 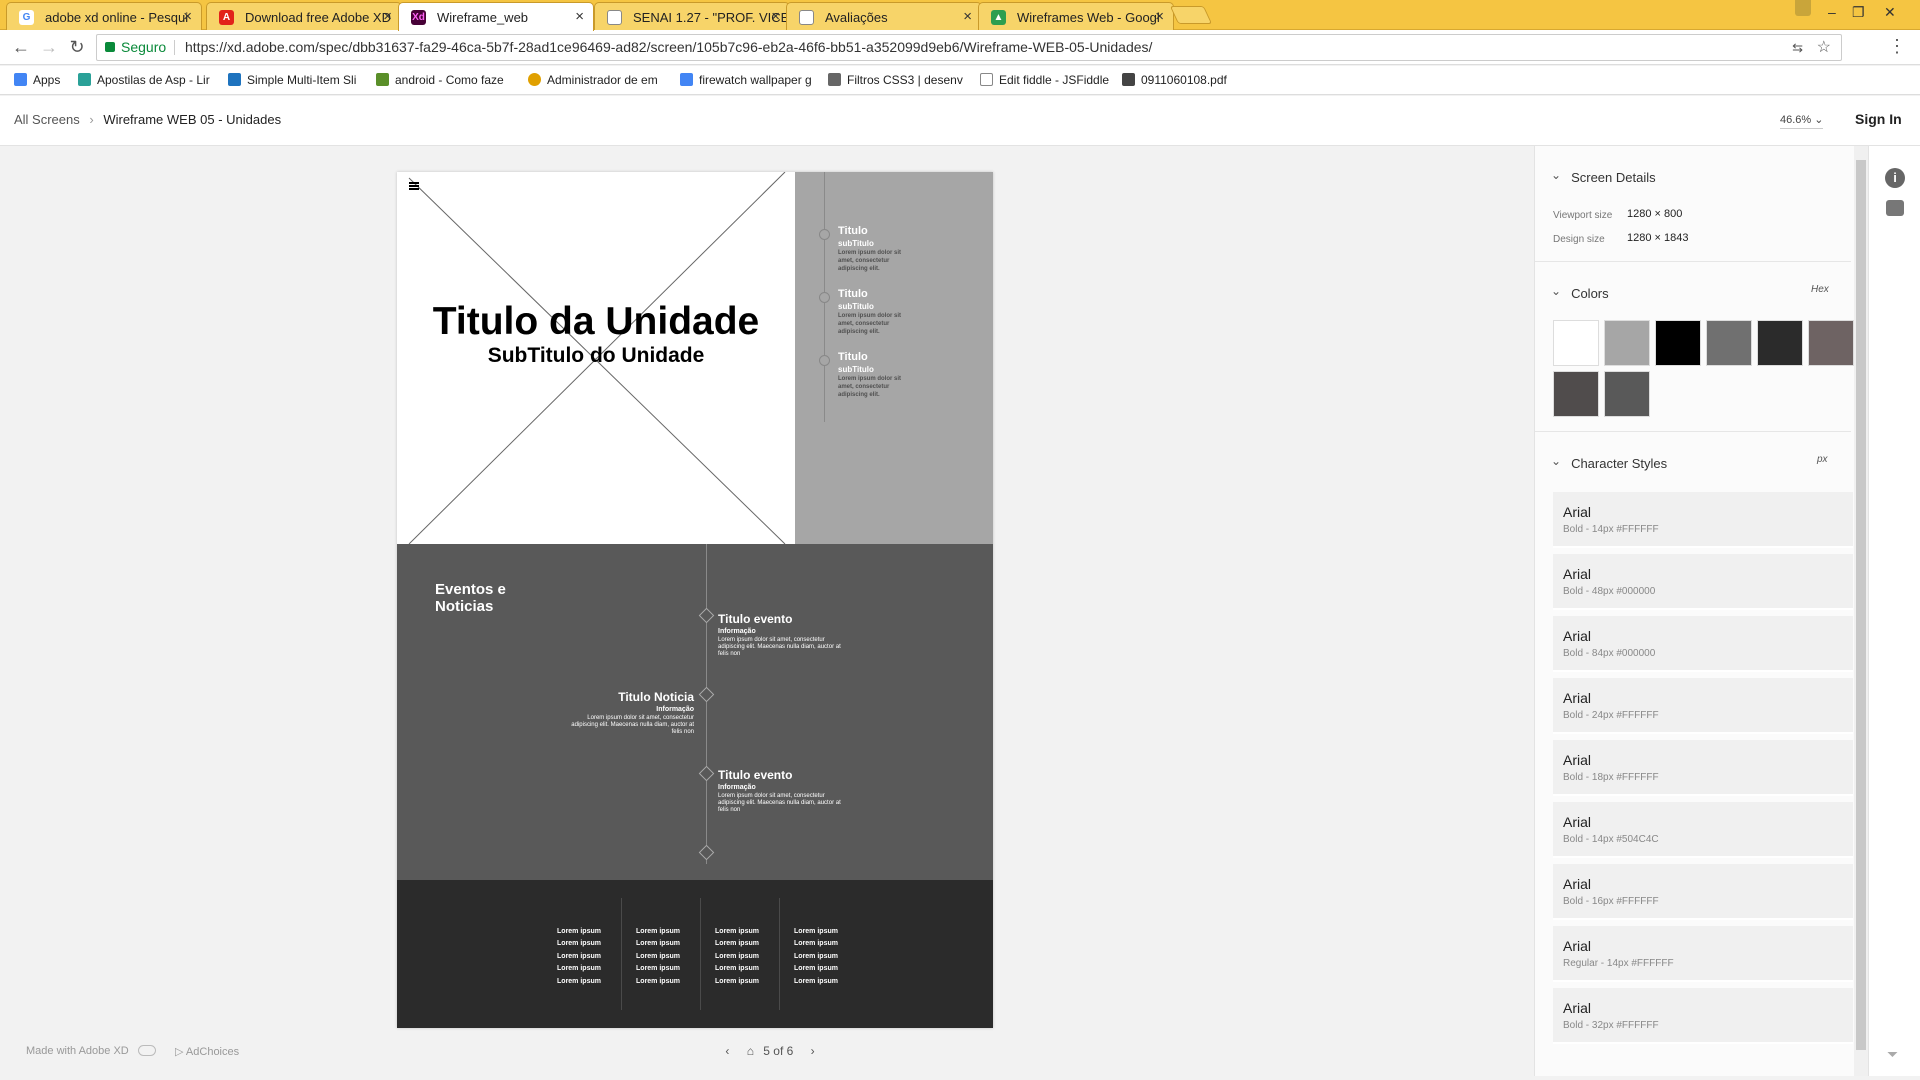 What do you see at coordinates (1191, 15) in the screenshot?
I see `new-tab-button` at bounding box center [1191, 15].